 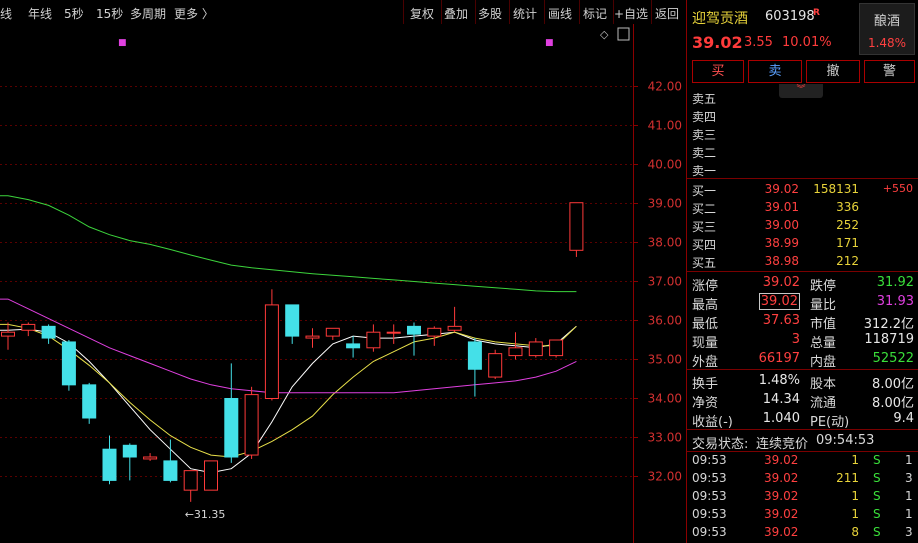 What do you see at coordinates (775, 262) in the screenshot?
I see `bid-row: 买五 38.98 212` at bounding box center [775, 262].